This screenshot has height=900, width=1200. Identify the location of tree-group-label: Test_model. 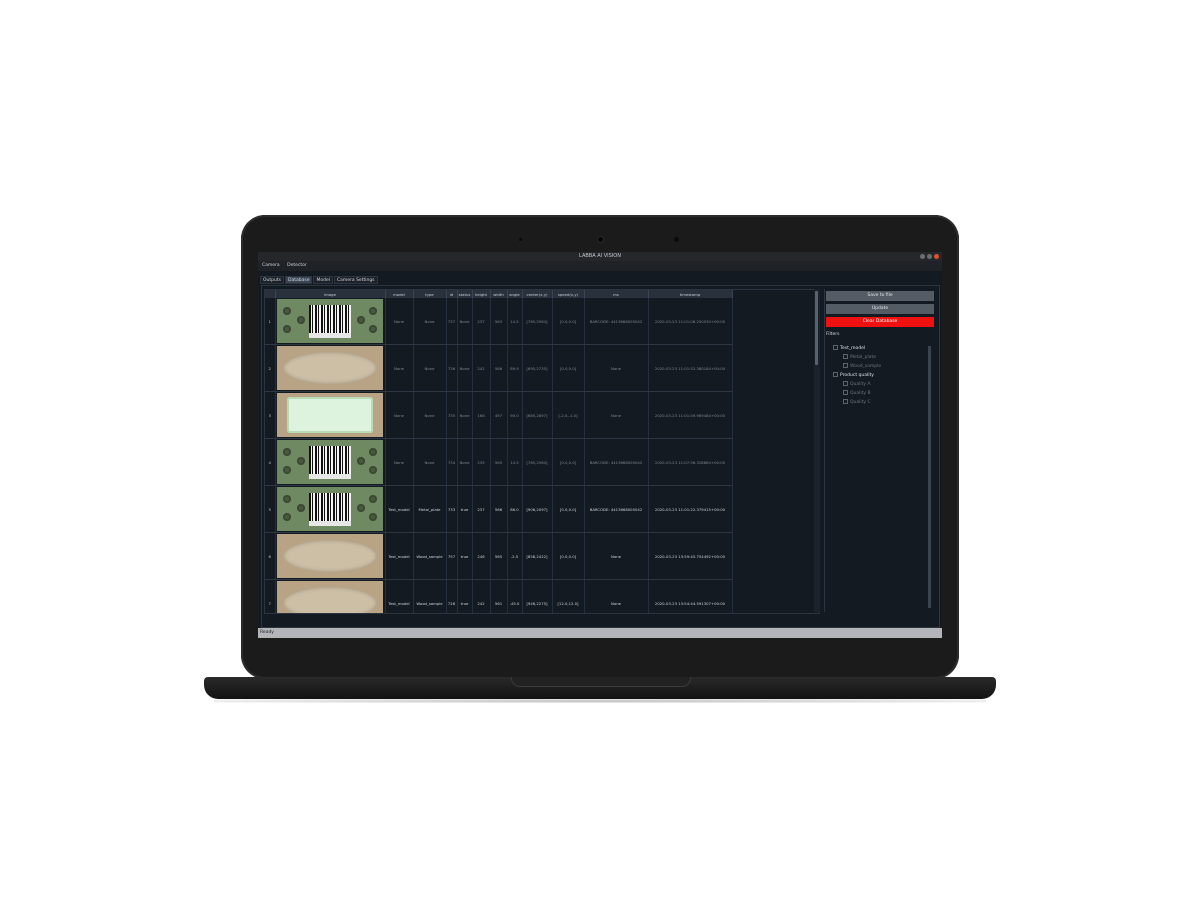
(853, 348).